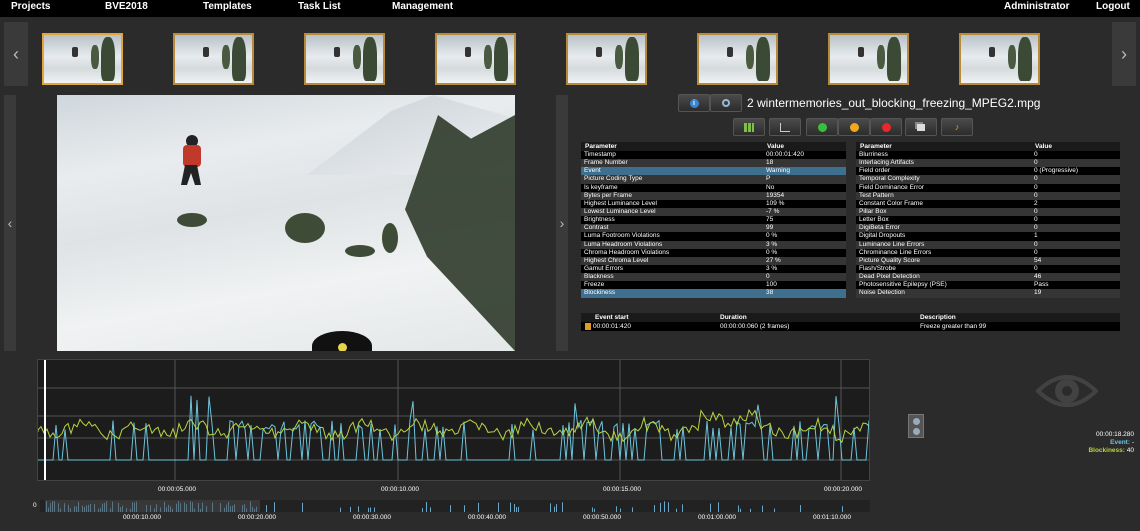  Describe the element at coordinates (10, 223) in the screenshot. I see `prev-frame-icon: ‹` at that location.